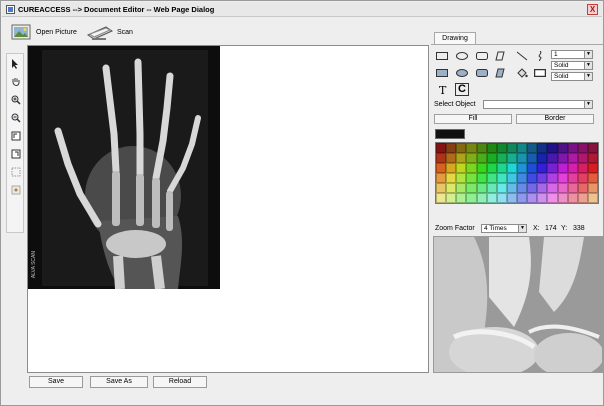 The image size is (604, 406). Describe the element at coordinates (15, 171) in the screenshot. I see `select-region-tool` at that location.